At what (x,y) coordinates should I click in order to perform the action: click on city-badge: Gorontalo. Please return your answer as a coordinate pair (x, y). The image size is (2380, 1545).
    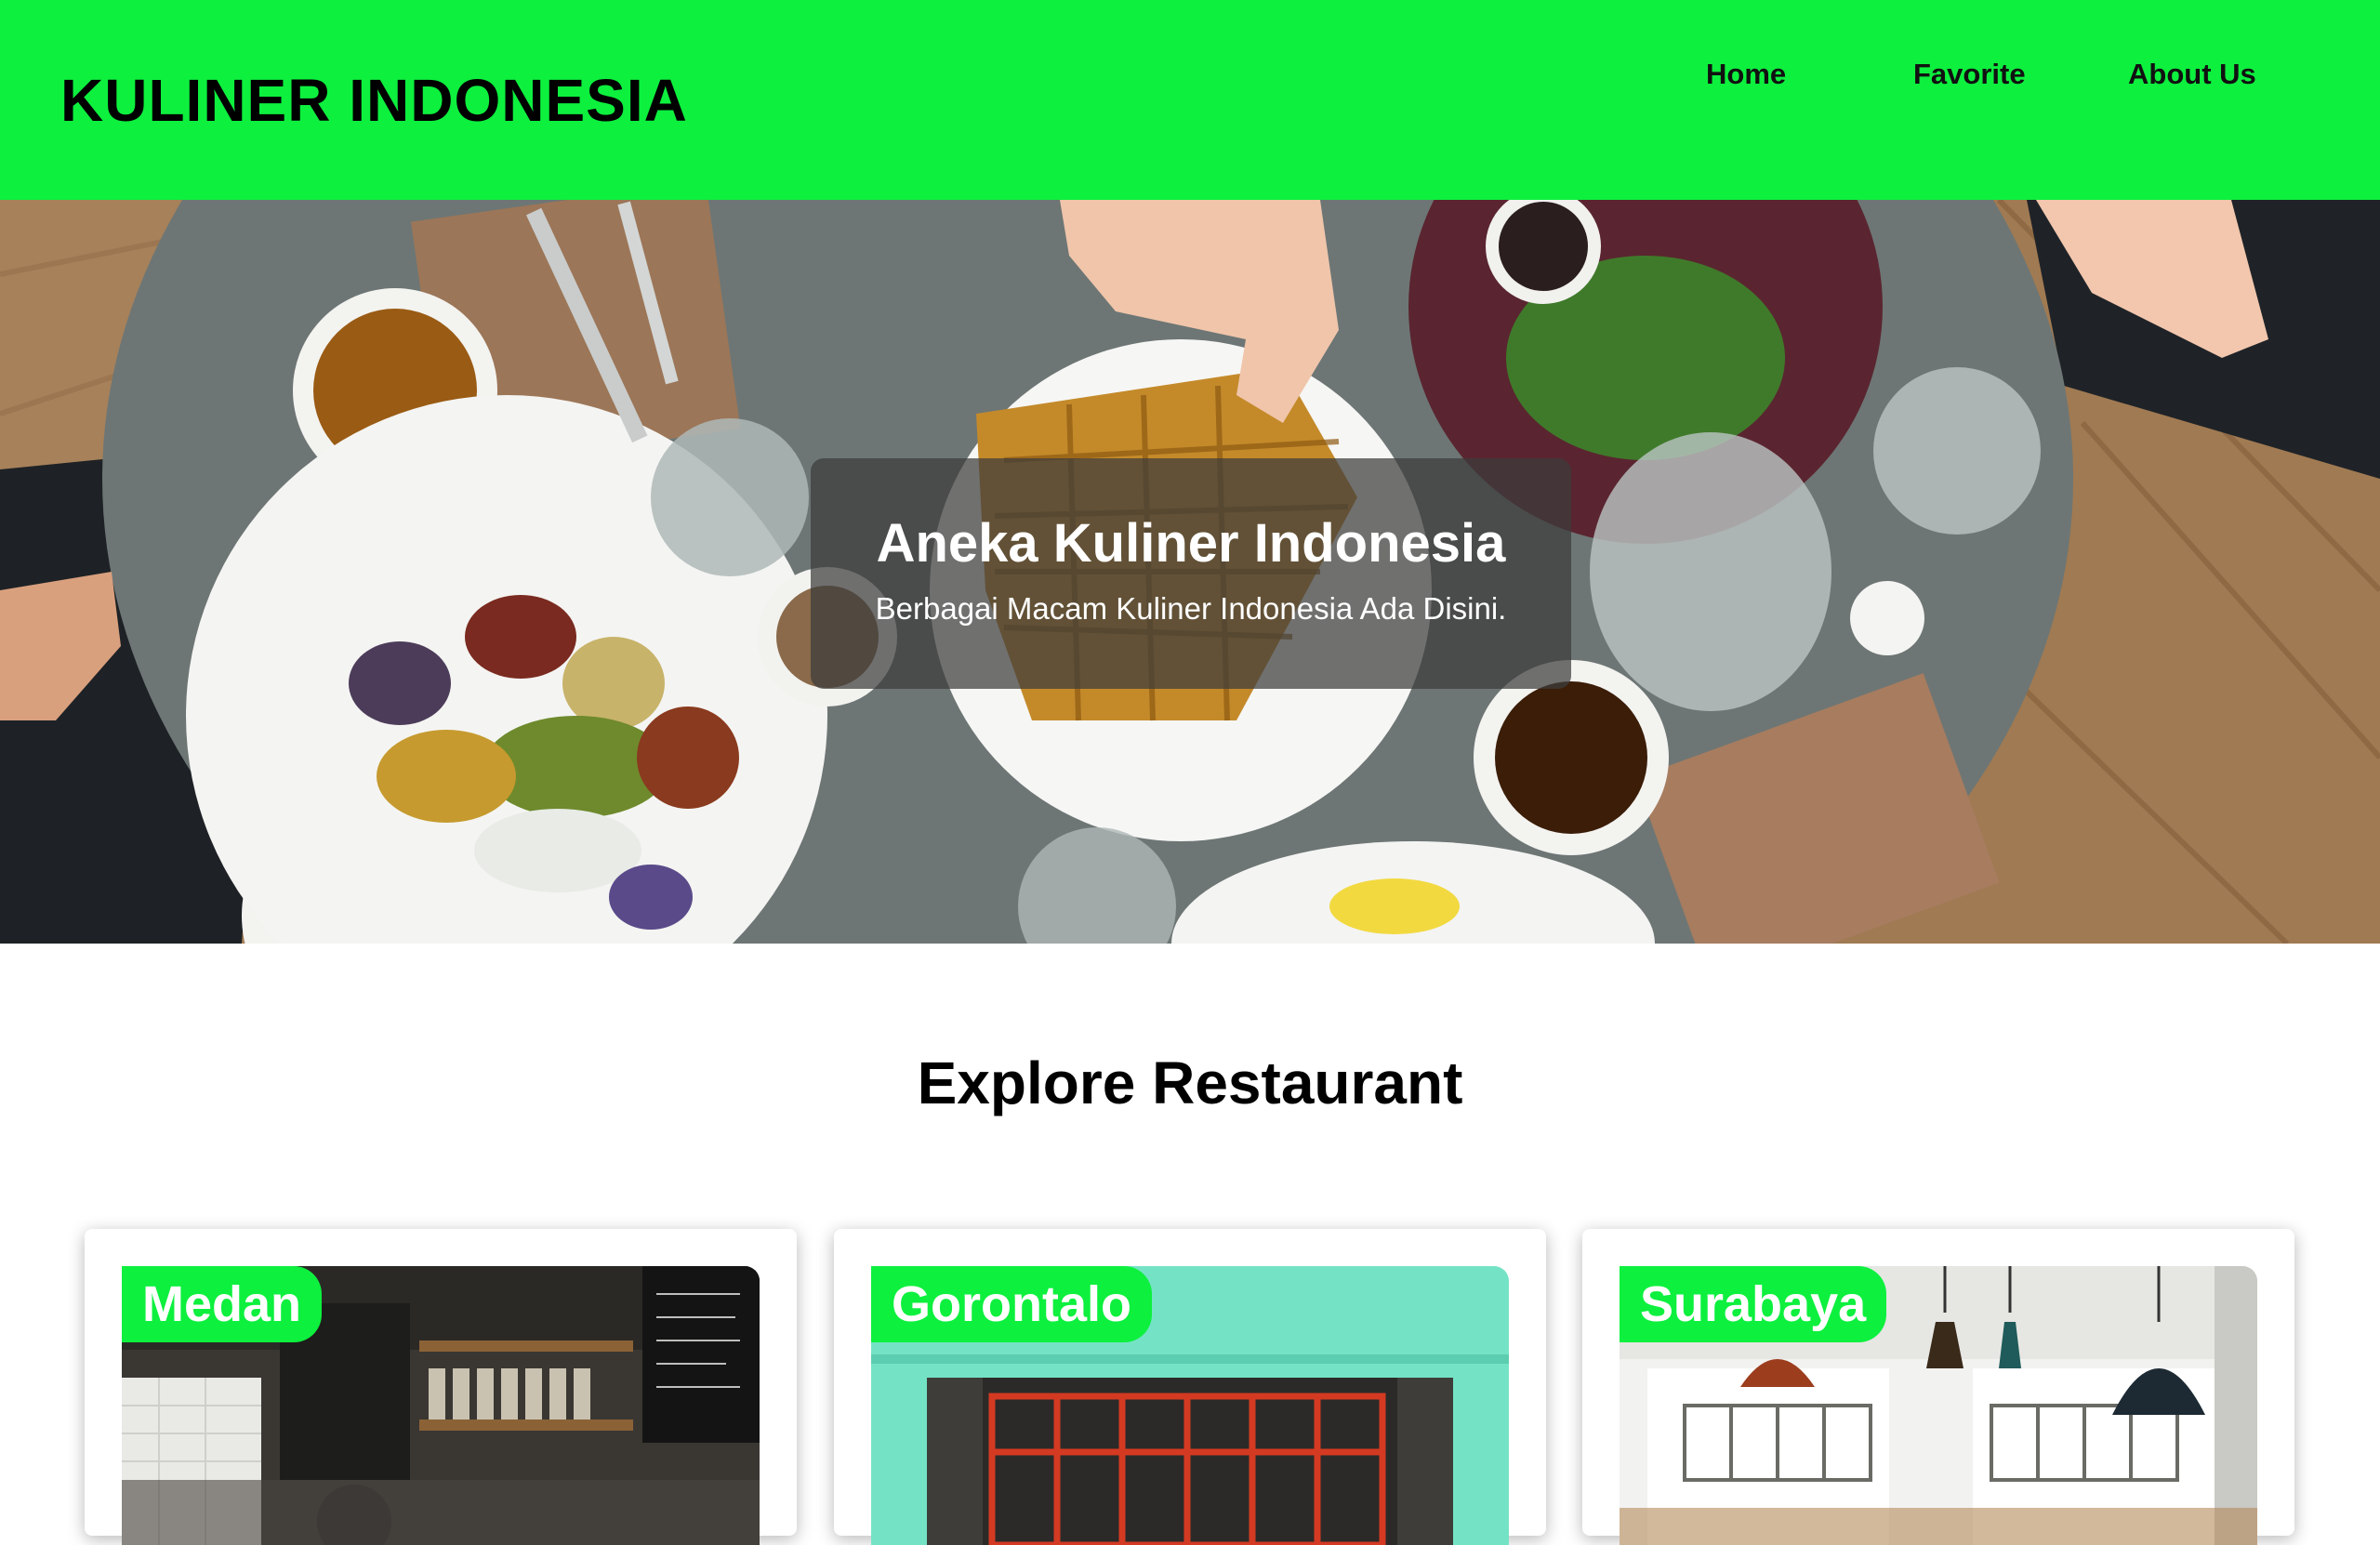
    Looking at the image, I should click on (1011, 1304).